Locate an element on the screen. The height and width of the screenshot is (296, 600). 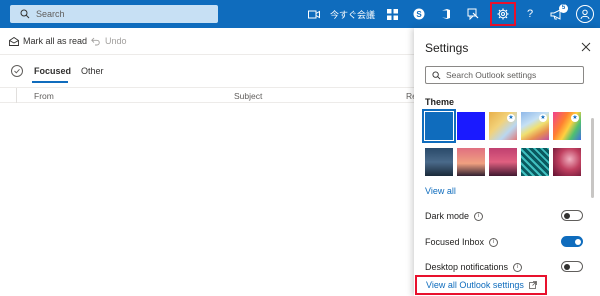
view-all-outlook-settings-link: View all Outlook settings is located at coordinates (481, 285).